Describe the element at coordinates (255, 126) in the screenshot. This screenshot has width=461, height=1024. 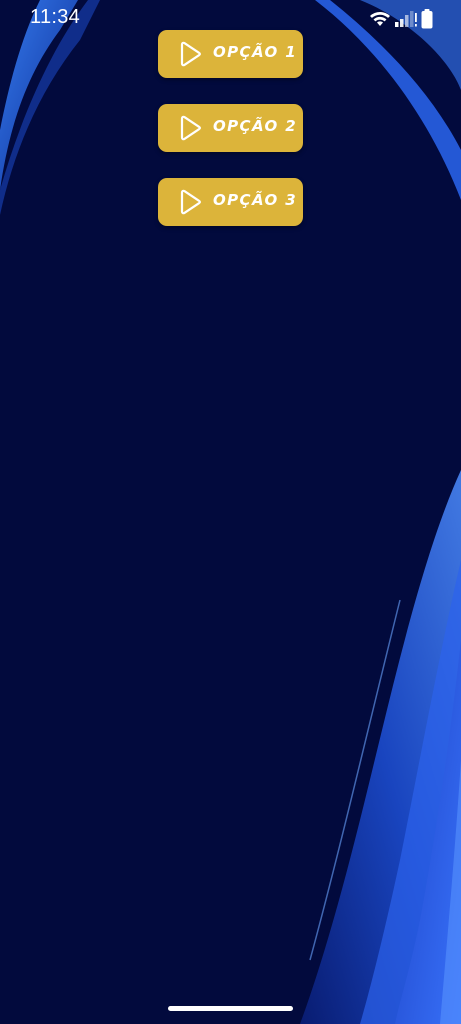
I see `option-2-label: OPÇÃO 2` at that location.